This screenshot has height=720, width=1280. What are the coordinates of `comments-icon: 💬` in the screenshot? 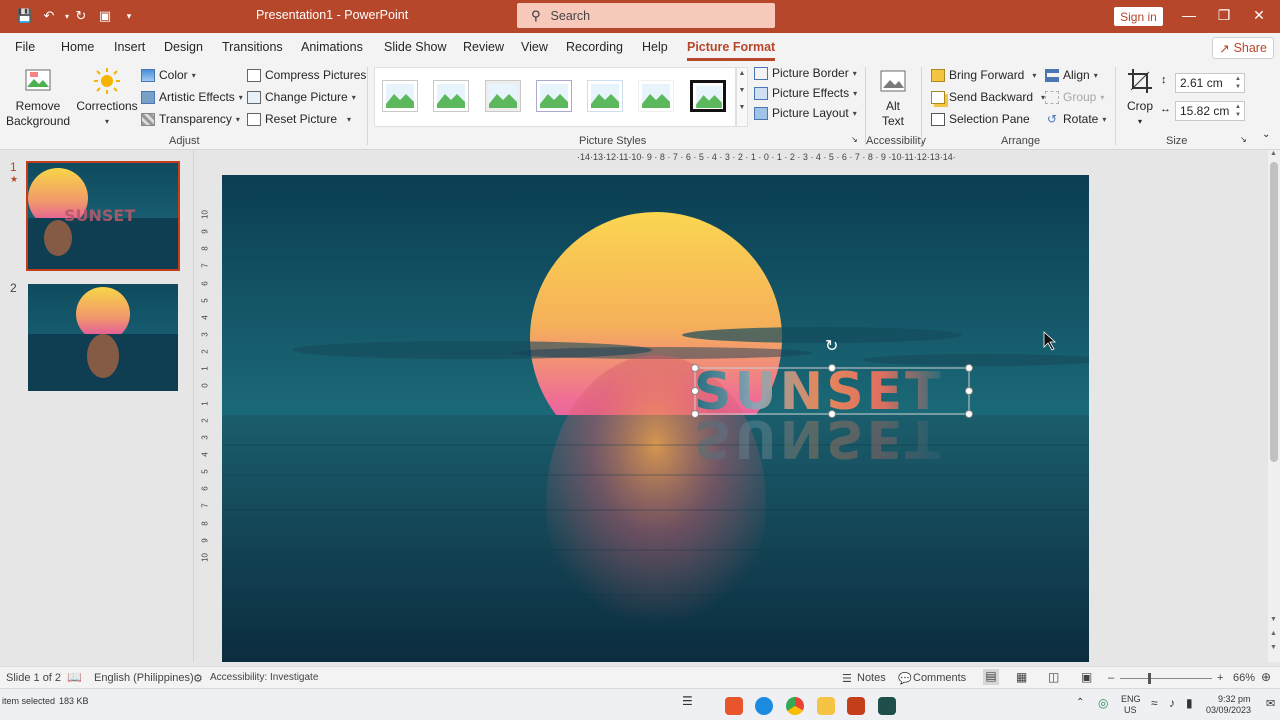 It's located at (905, 678).